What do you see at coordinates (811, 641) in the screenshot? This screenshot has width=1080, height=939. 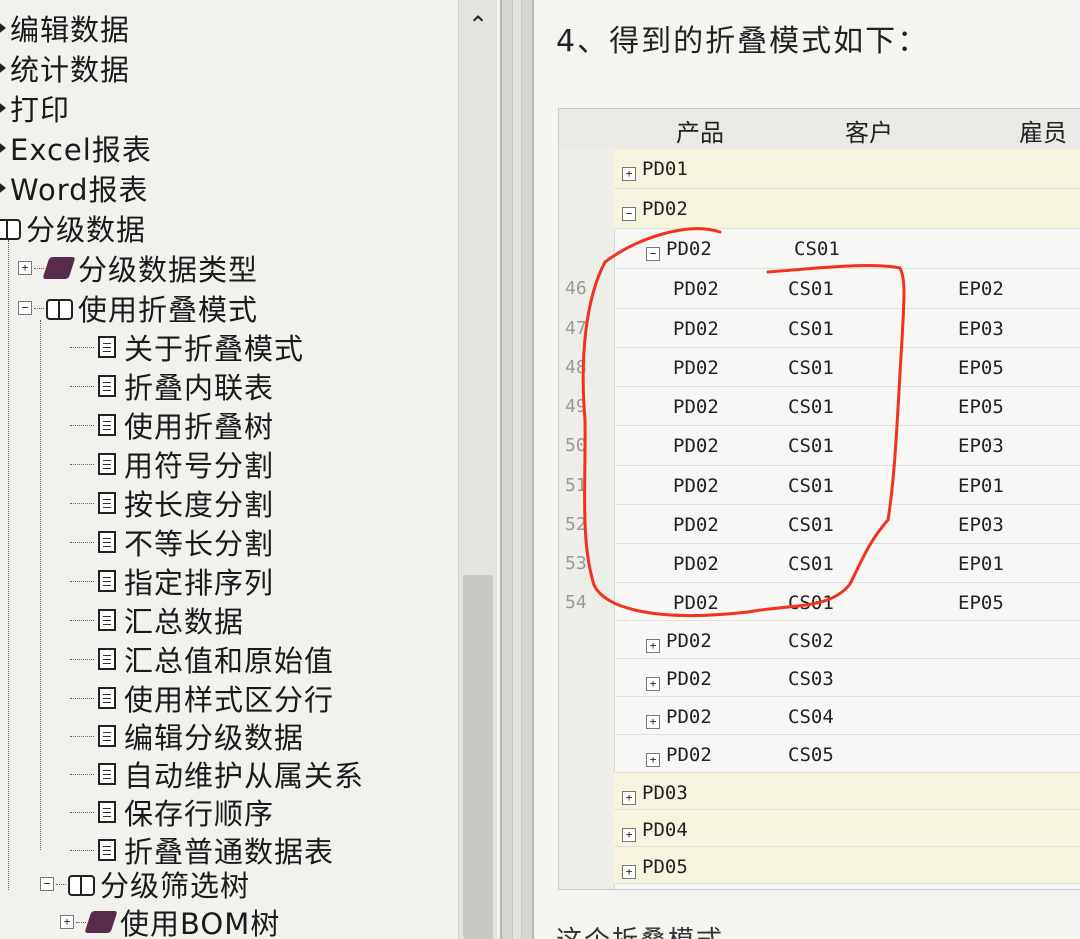 I see `cell-customer: CS02` at bounding box center [811, 641].